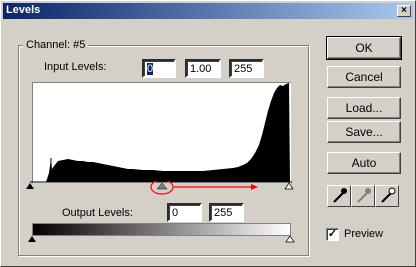  I want to click on white-eyedropper-button, so click(387, 196).